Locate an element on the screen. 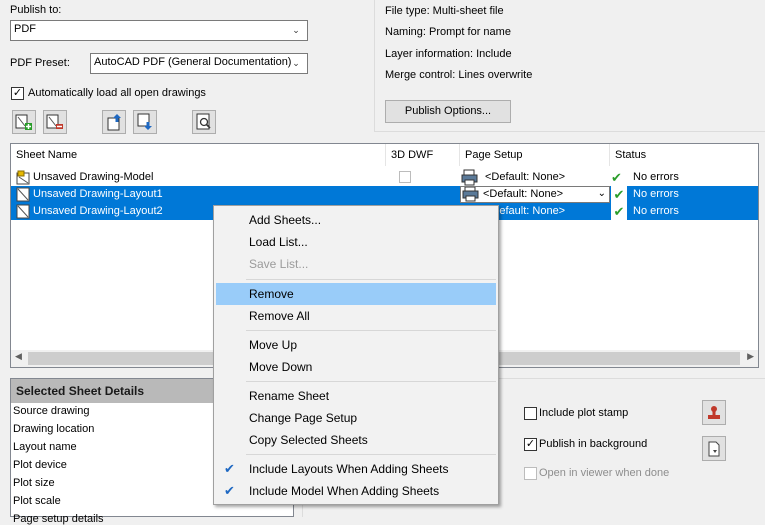  publish-background-checkbox: ✓ is located at coordinates (530, 444).